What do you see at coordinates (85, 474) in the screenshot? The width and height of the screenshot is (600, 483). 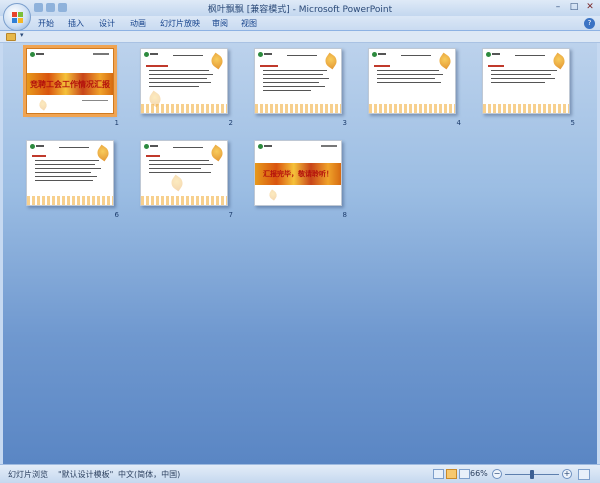 I see `theme-status: "默认设计模板"` at bounding box center [85, 474].